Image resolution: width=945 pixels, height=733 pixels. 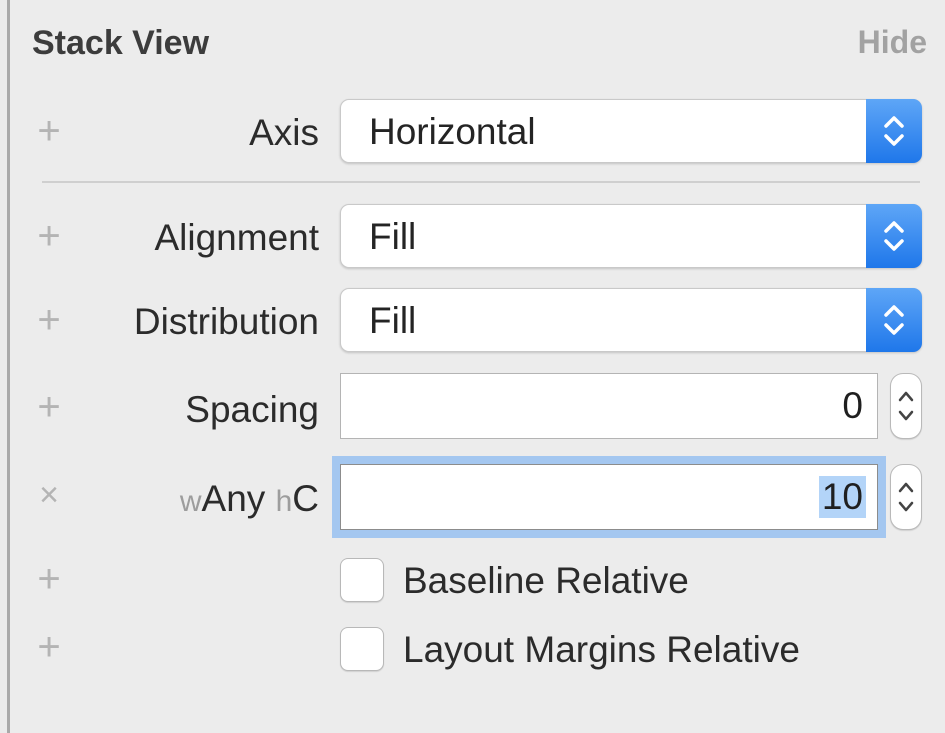 What do you see at coordinates (631, 236) in the screenshot?
I see `alignment-popup: Fill` at bounding box center [631, 236].